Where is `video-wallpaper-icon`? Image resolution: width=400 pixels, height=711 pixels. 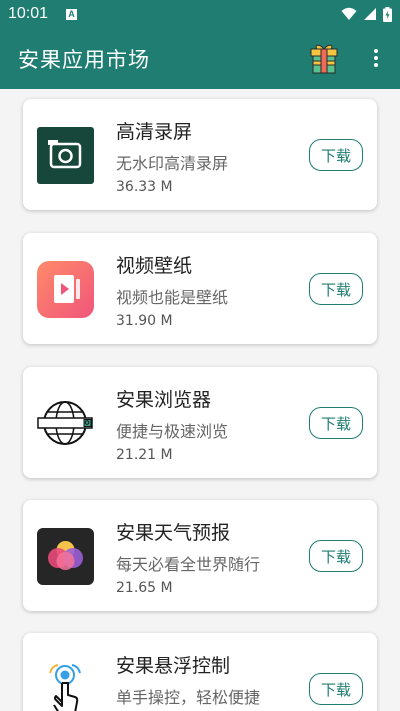 video-wallpaper-icon is located at coordinates (65, 289).